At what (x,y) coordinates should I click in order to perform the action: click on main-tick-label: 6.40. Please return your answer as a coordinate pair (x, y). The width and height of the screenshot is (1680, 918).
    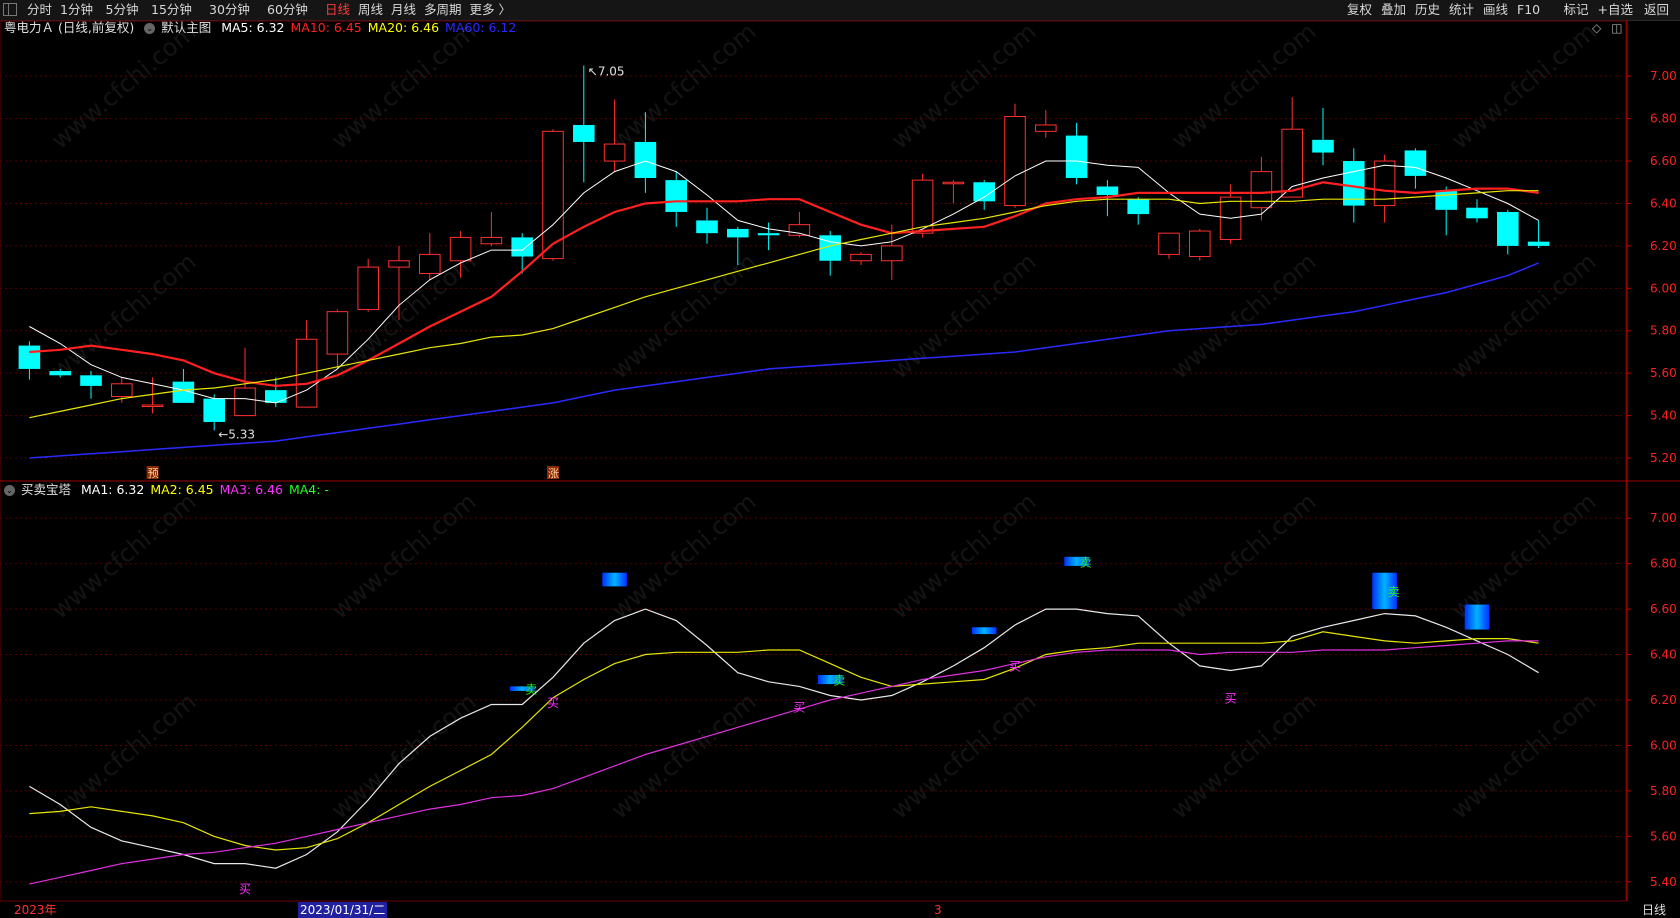
    Looking at the image, I should click on (1663, 203).